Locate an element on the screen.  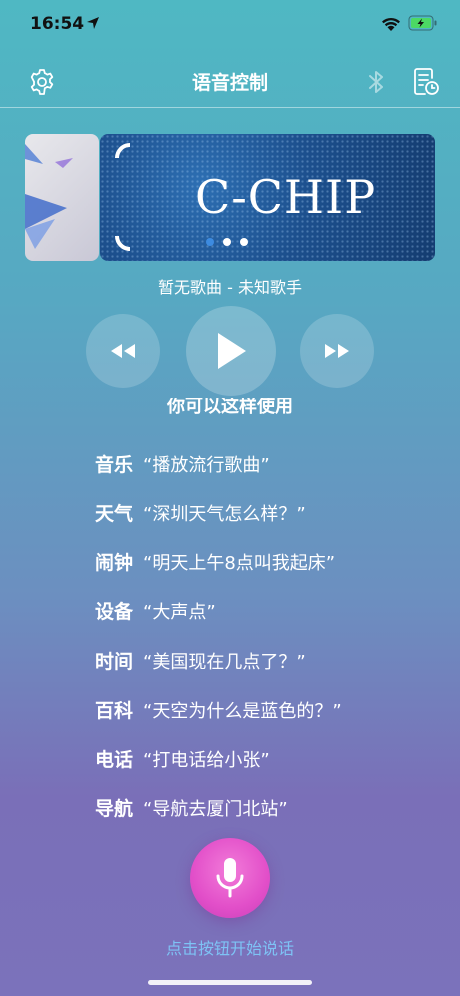
list-item: 电话 “打电话给小张” is located at coordinates (182, 758).